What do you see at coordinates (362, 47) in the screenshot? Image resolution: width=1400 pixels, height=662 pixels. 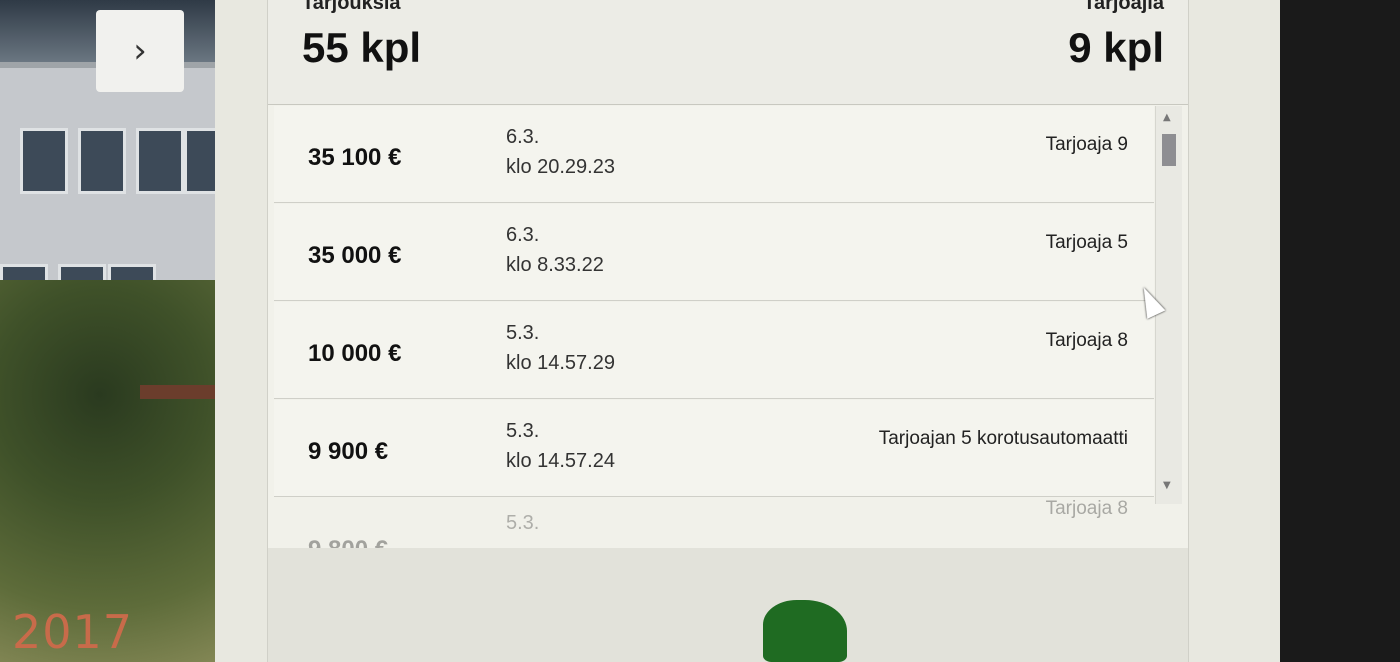 I see `offers-count: 55 kpl` at bounding box center [362, 47].